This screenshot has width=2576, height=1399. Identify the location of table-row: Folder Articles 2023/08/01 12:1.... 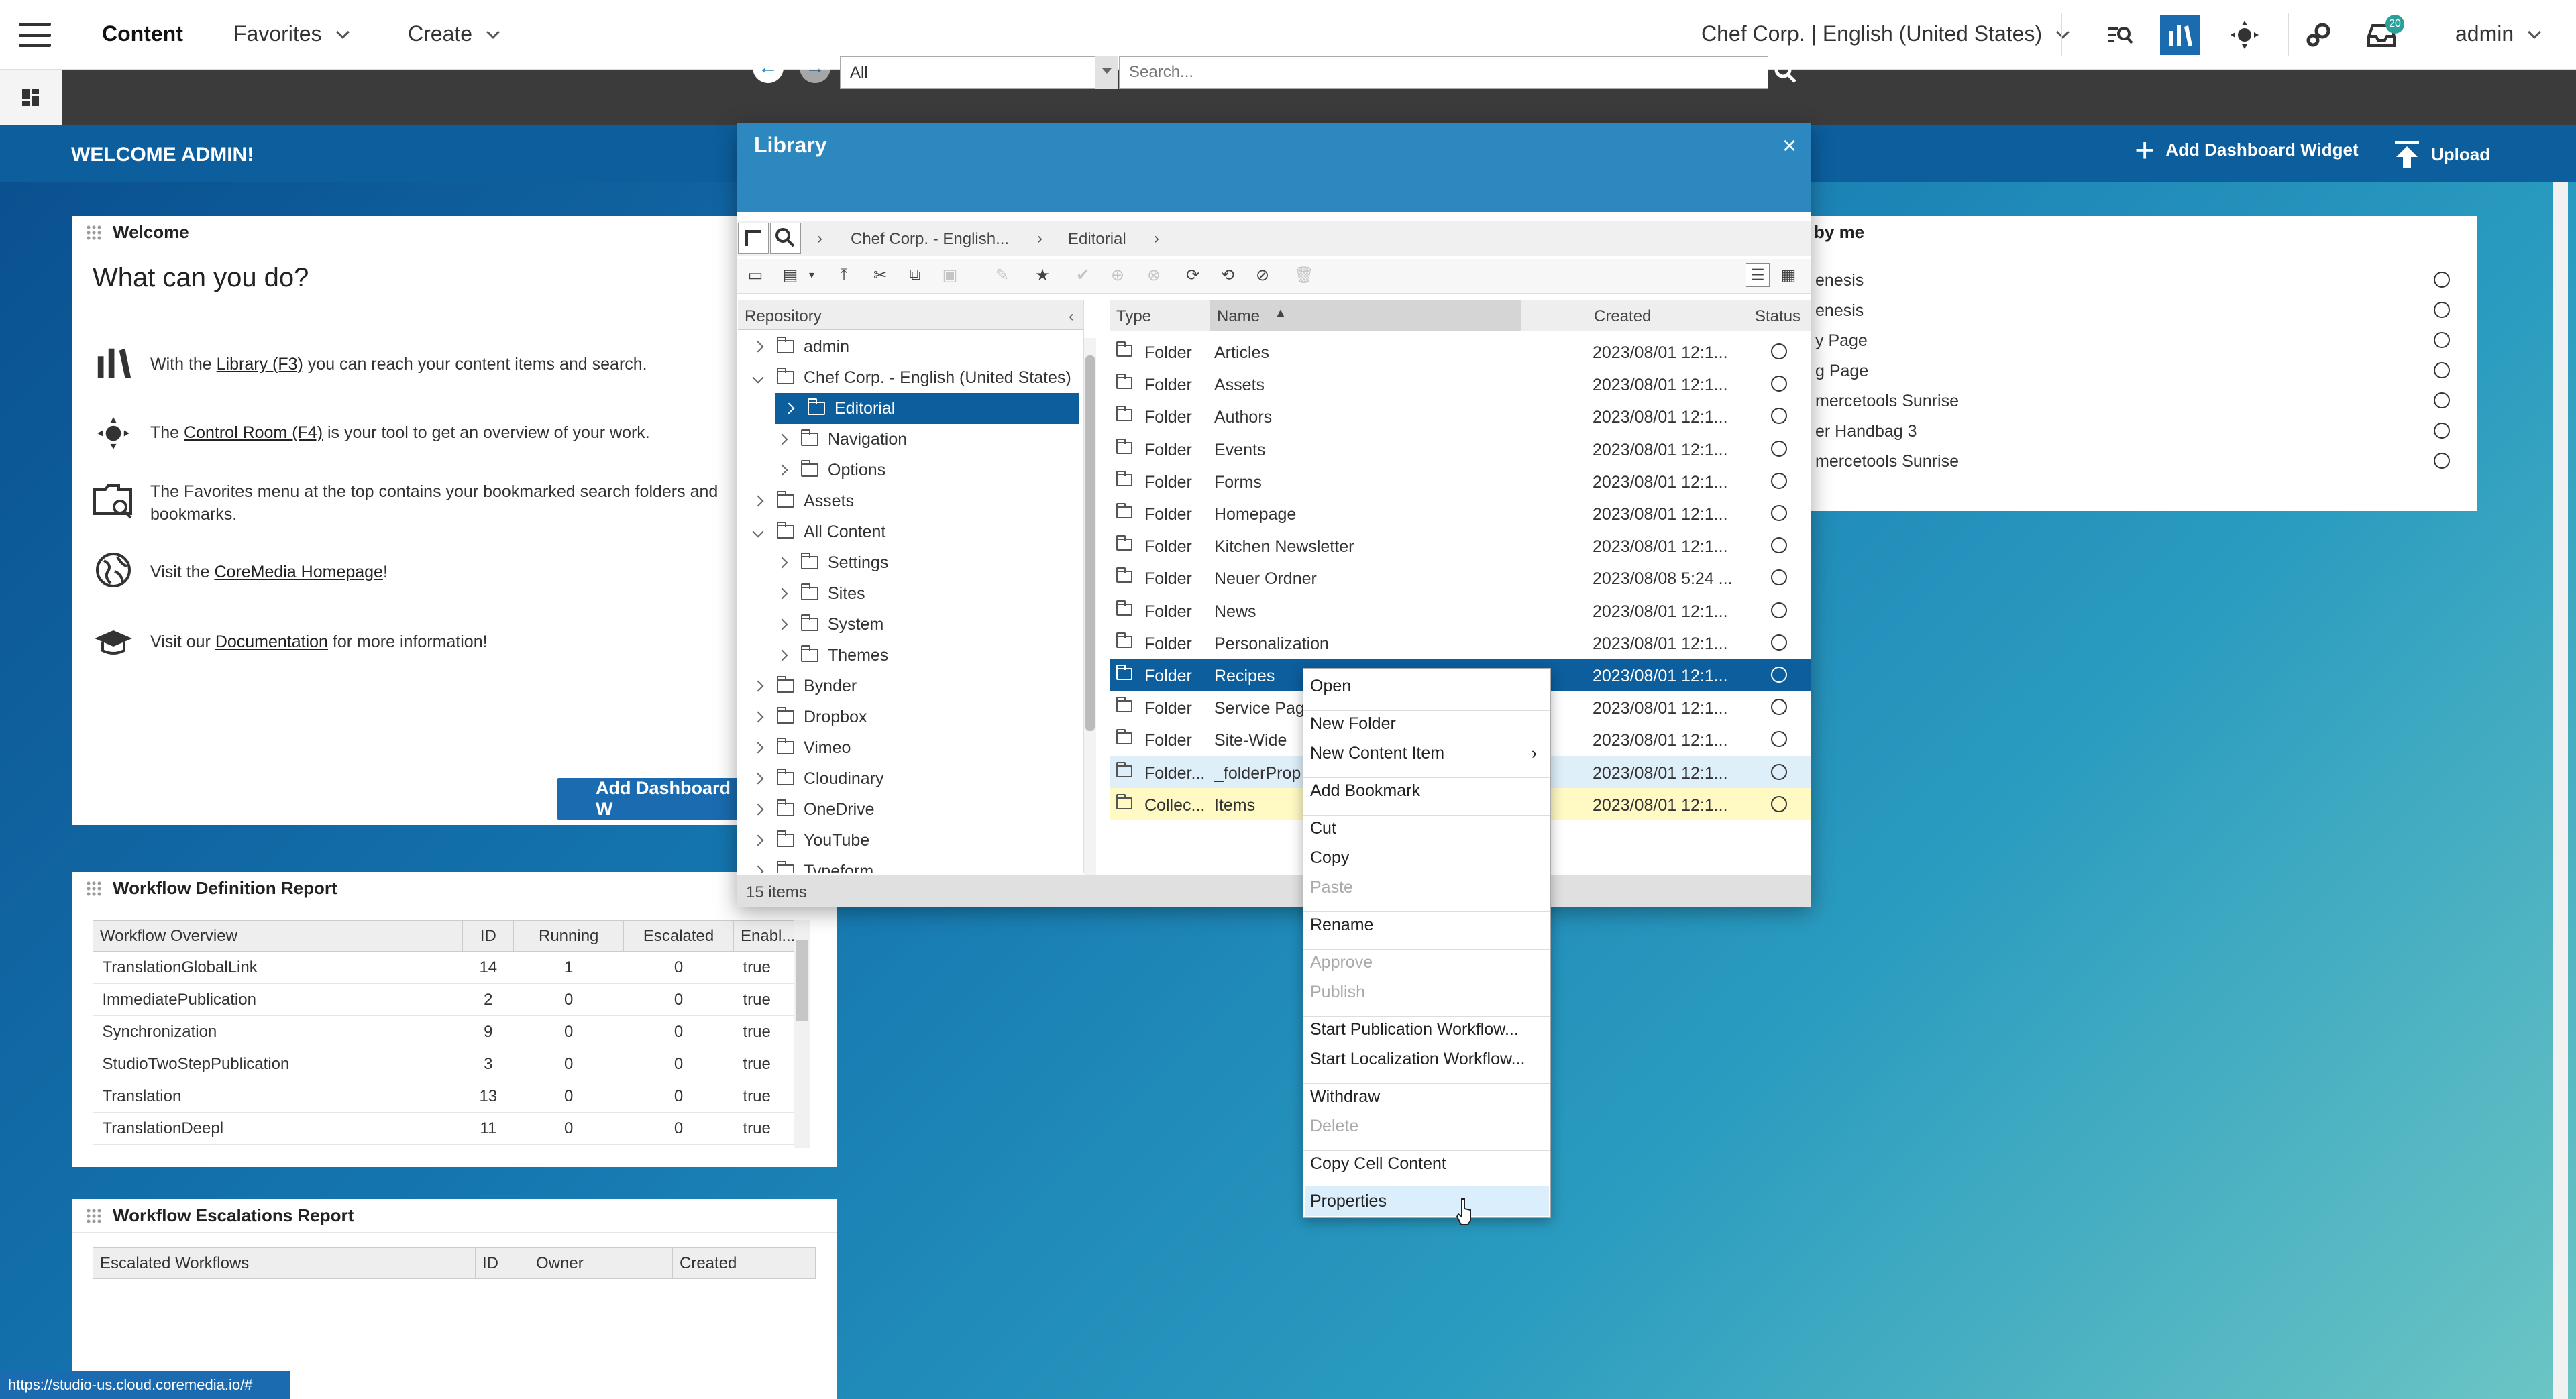
(1460, 351).